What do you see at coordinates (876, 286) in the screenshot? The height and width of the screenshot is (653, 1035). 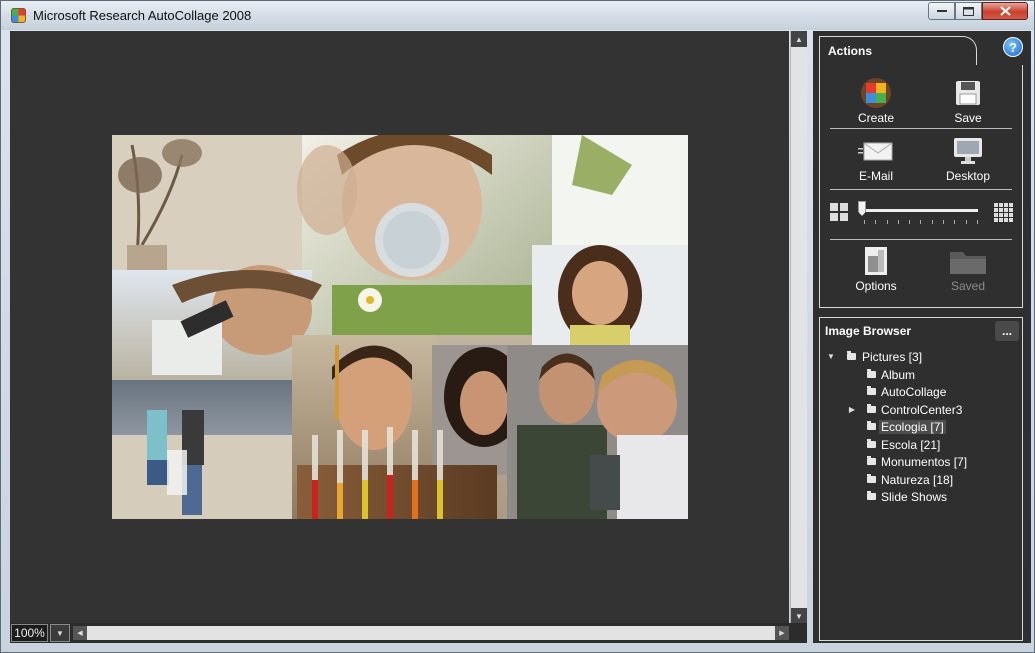 I see `options-label: Options` at bounding box center [876, 286].